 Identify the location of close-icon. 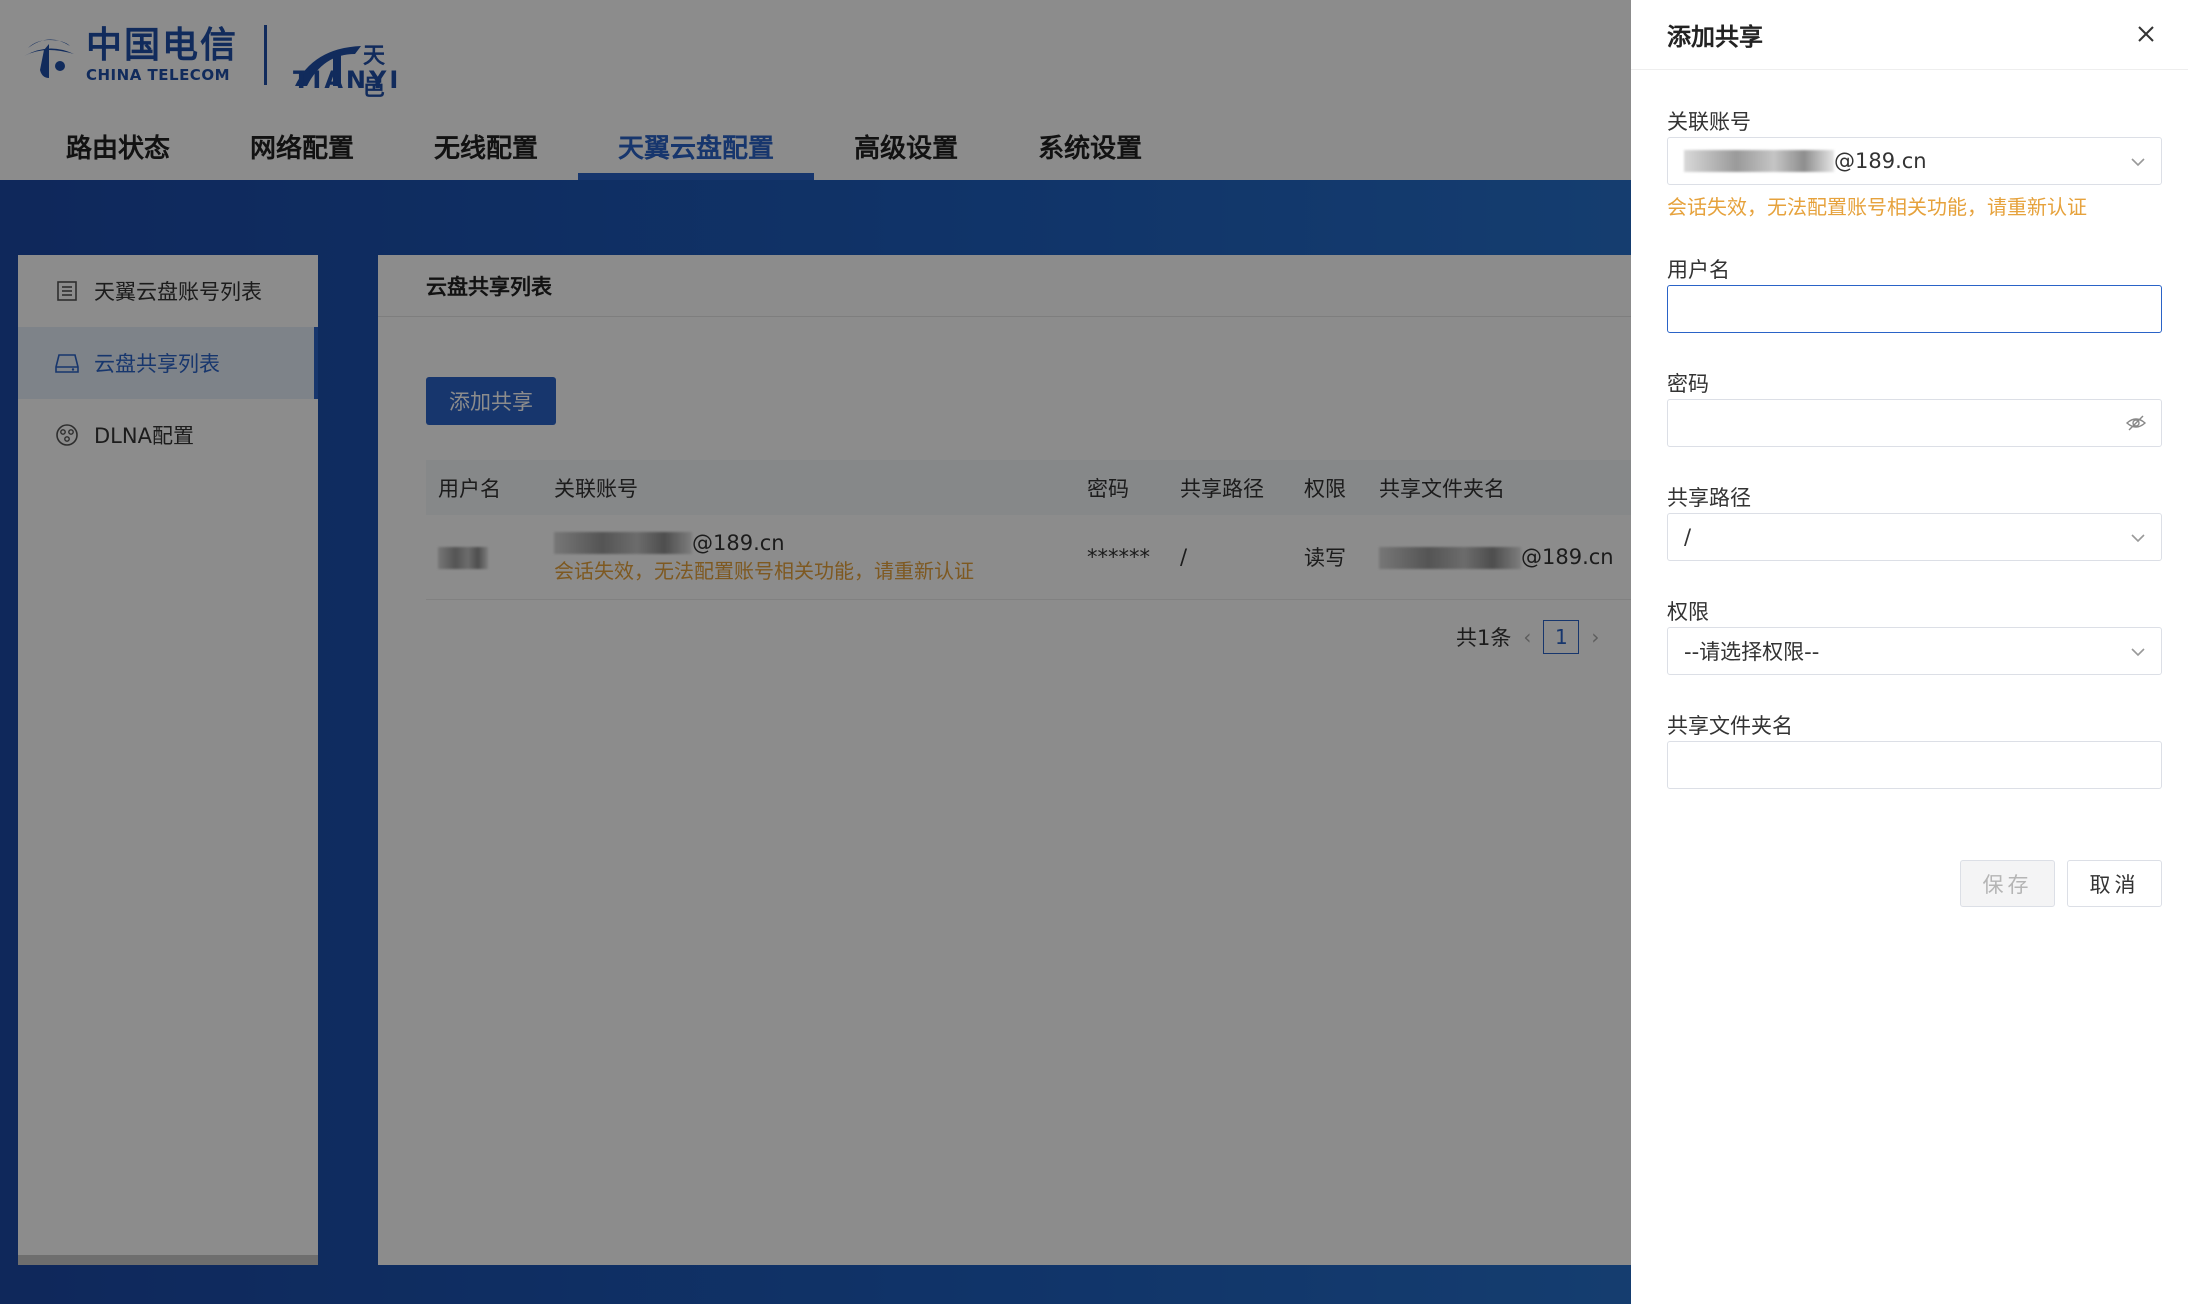
(2146, 34).